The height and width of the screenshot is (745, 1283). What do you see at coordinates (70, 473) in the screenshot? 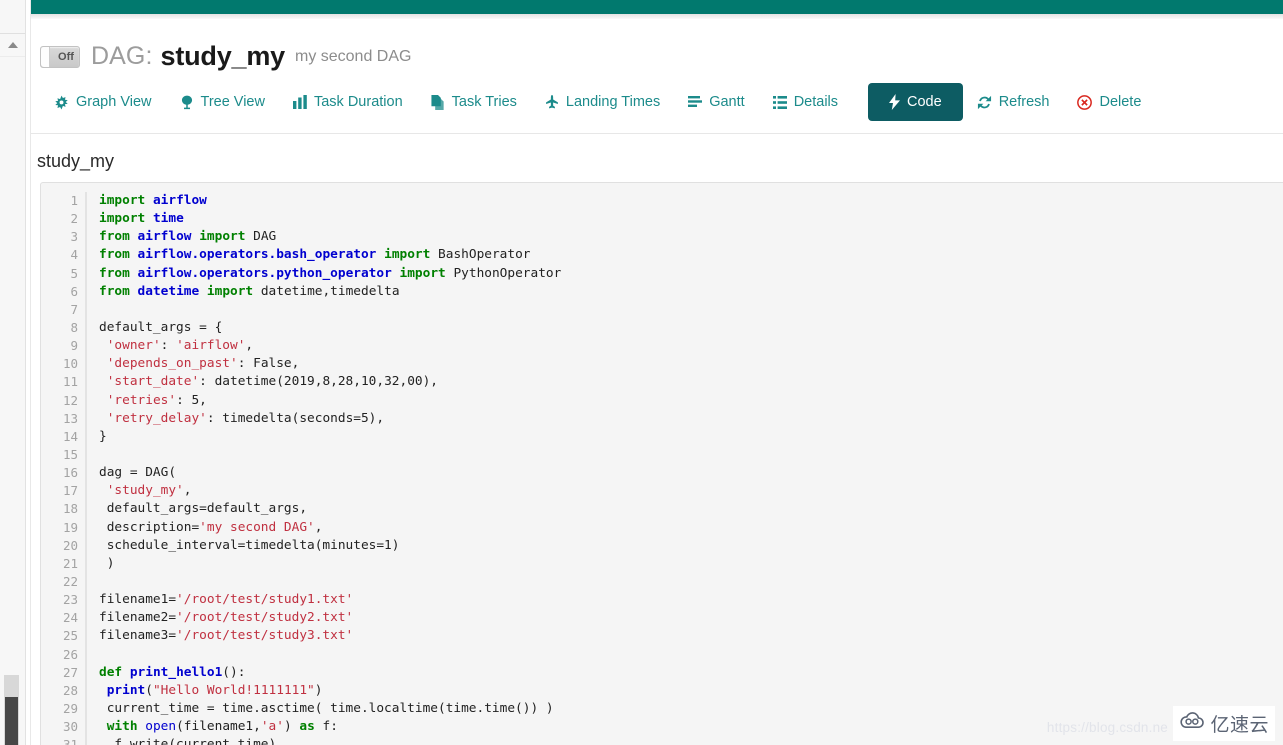
I see `code-line-number: 16` at bounding box center [70, 473].